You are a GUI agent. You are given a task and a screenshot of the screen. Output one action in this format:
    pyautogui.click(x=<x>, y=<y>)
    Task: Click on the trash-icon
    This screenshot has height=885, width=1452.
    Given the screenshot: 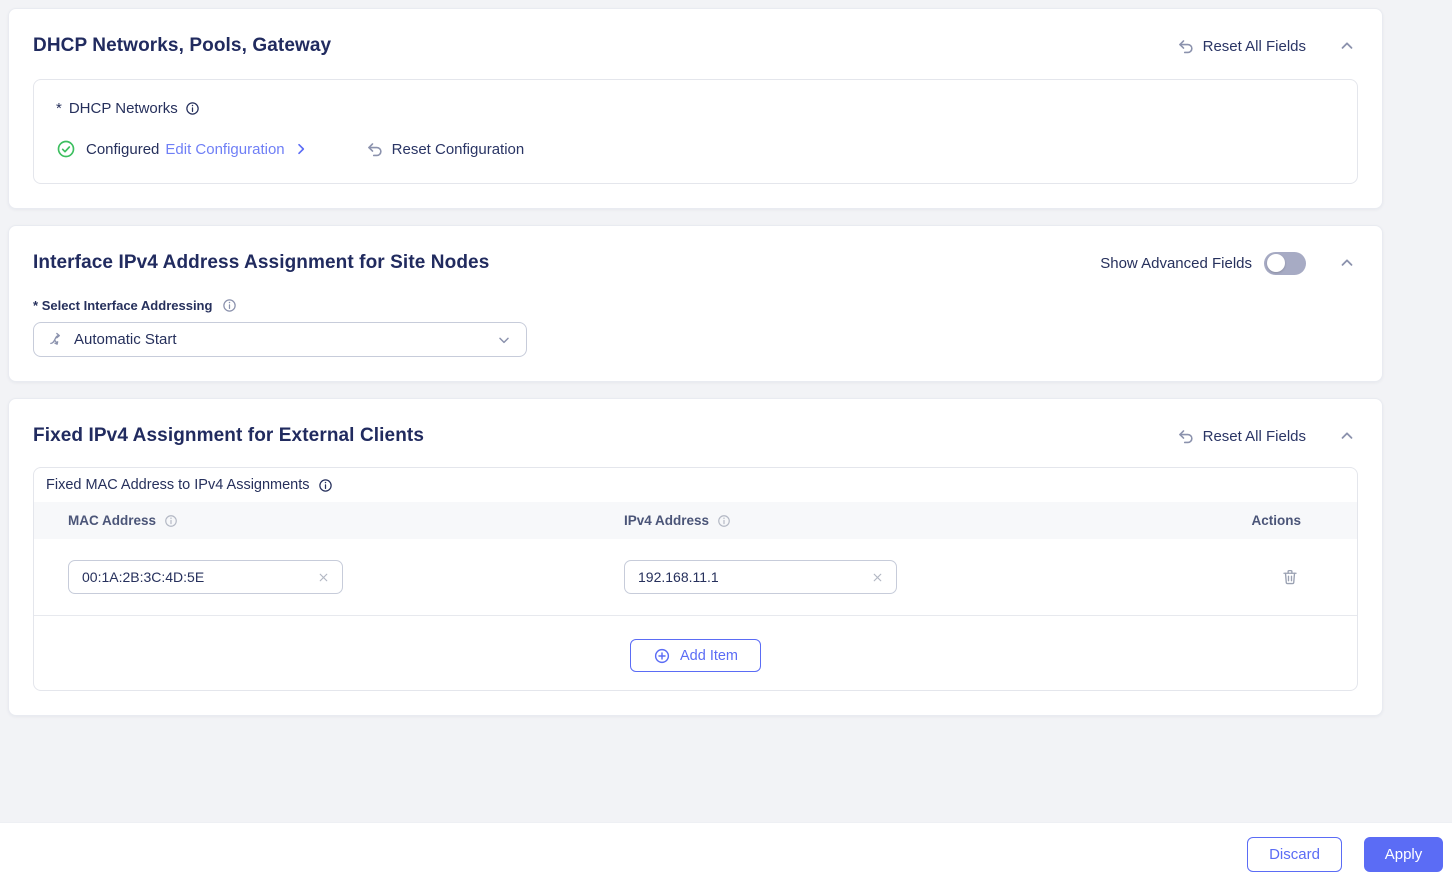 What is the action you would take?
    pyautogui.click(x=1290, y=577)
    